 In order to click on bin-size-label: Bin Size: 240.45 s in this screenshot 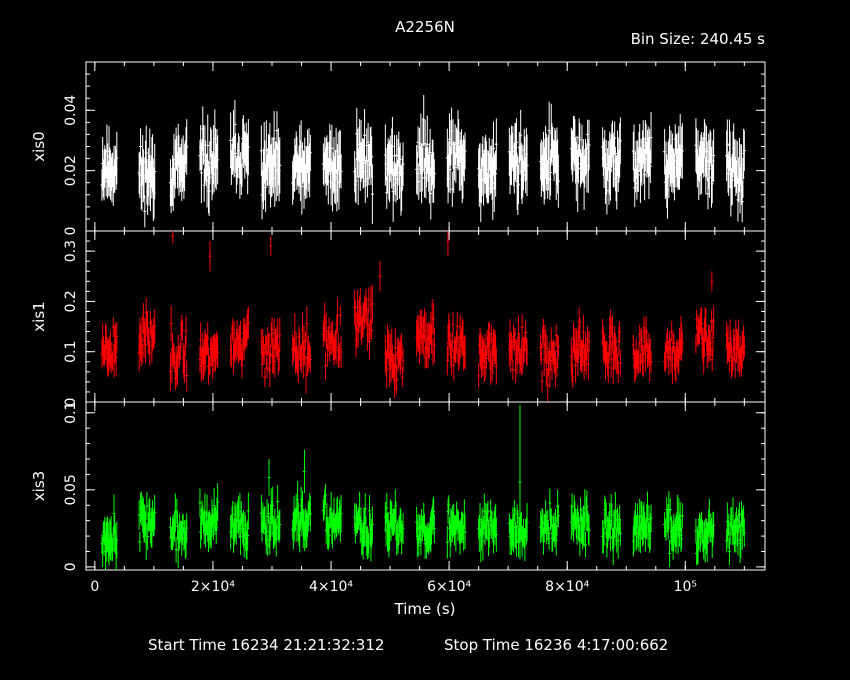, I will do `click(698, 39)`.